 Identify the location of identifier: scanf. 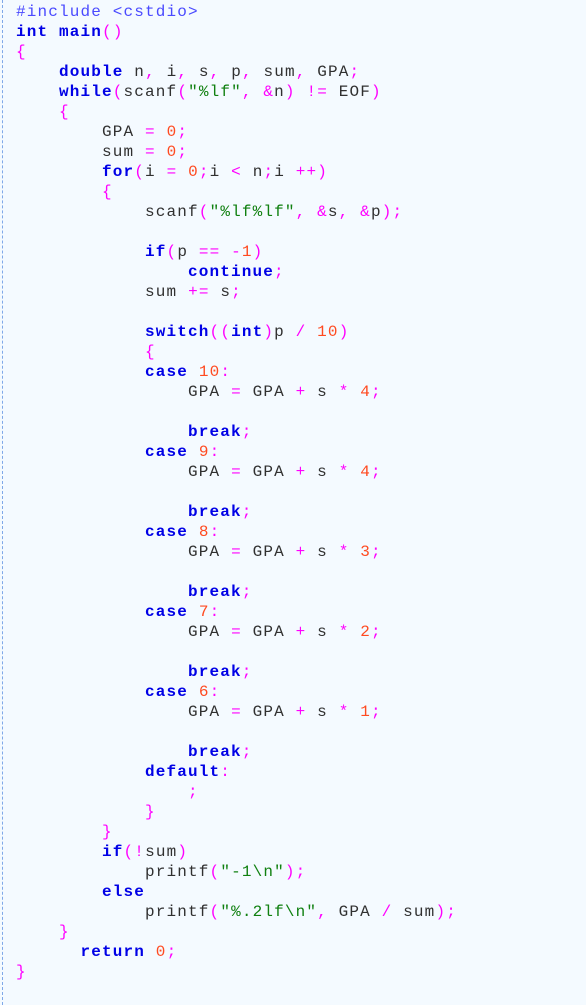
(150, 92).